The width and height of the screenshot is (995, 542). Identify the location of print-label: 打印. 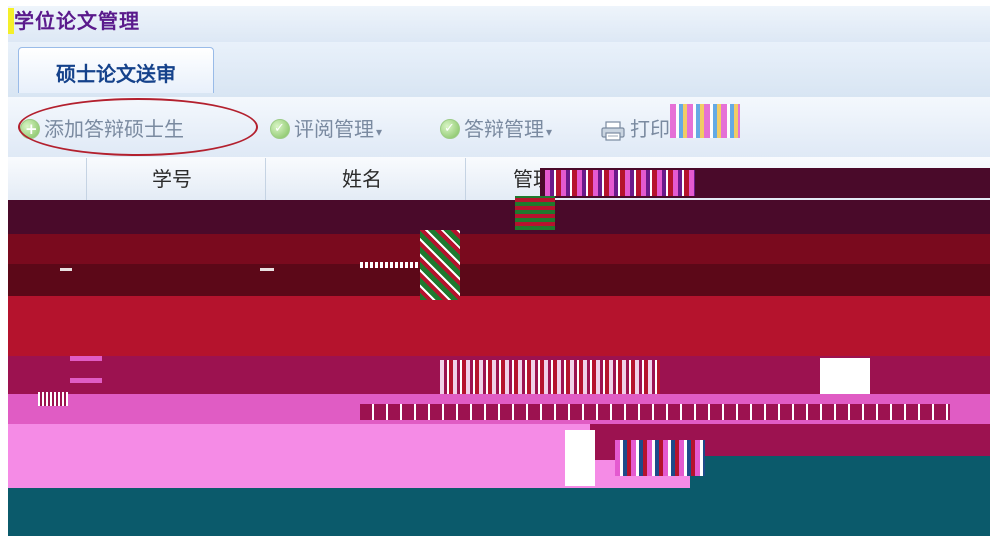
(650, 129).